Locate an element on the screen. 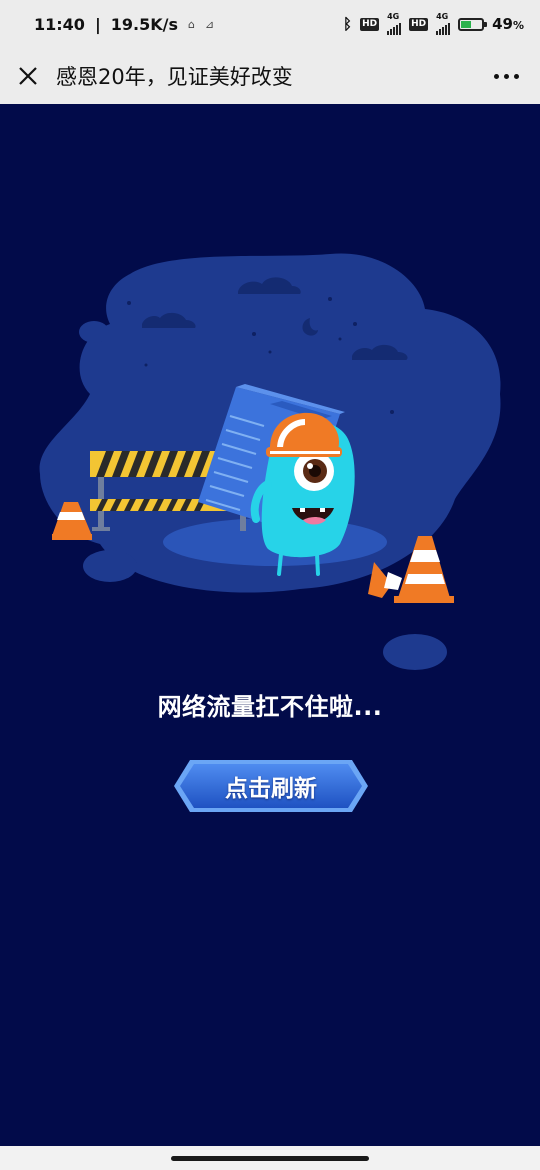  signal-1: 4G is located at coordinates (394, 23).